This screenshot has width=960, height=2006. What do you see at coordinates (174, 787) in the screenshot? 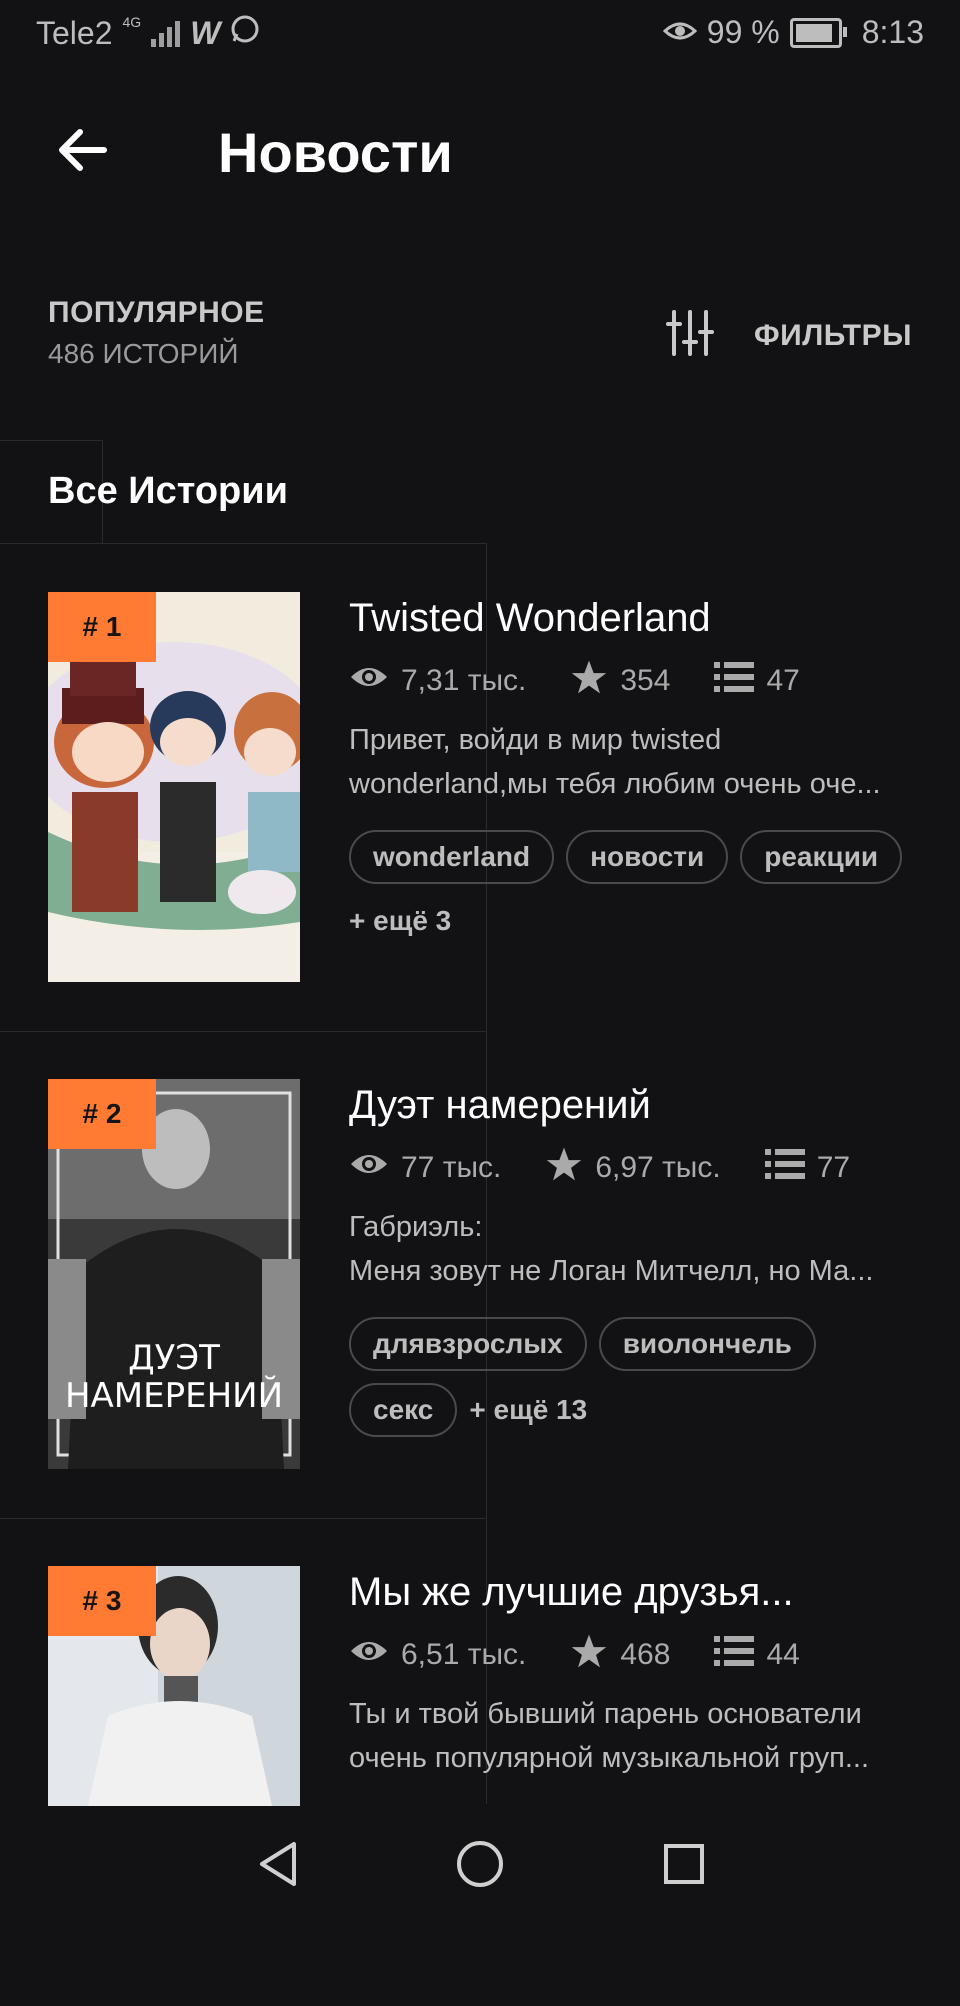
I see `story-cover-1: # 1` at bounding box center [174, 787].